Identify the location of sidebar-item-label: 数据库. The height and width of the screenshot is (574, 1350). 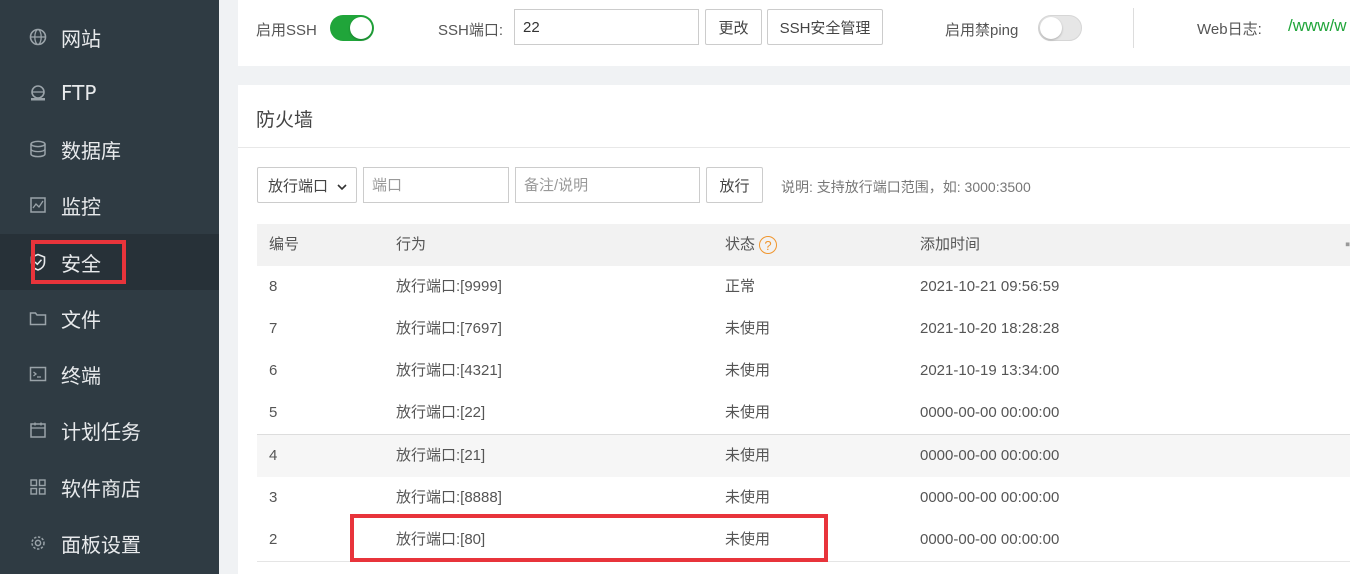
(91, 150).